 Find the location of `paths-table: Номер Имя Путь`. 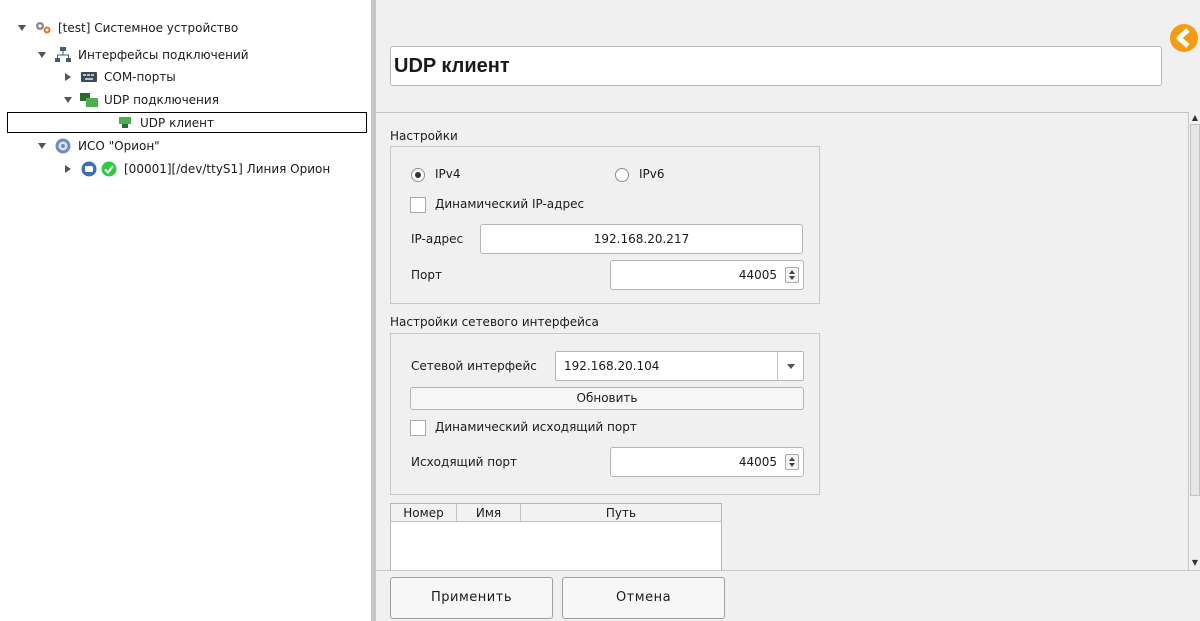

paths-table: Номер Имя Путь is located at coordinates (556, 536).